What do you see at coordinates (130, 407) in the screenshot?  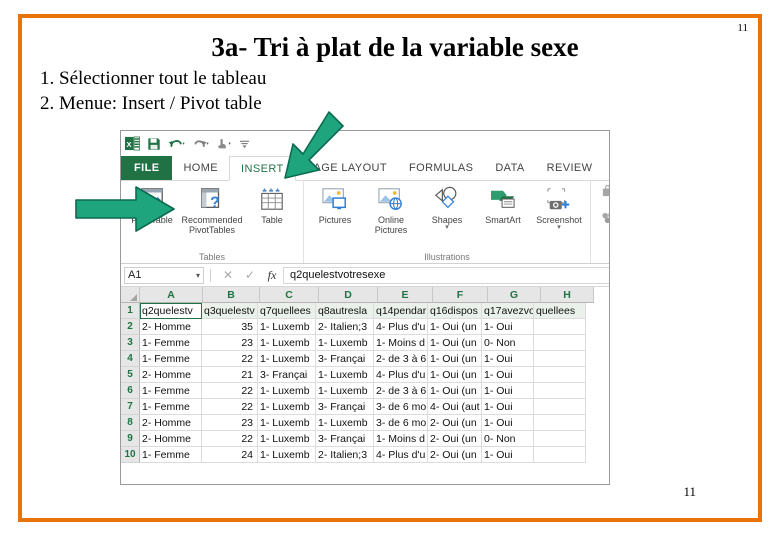 I see `row-header-7: 7` at bounding box center [130, 407].